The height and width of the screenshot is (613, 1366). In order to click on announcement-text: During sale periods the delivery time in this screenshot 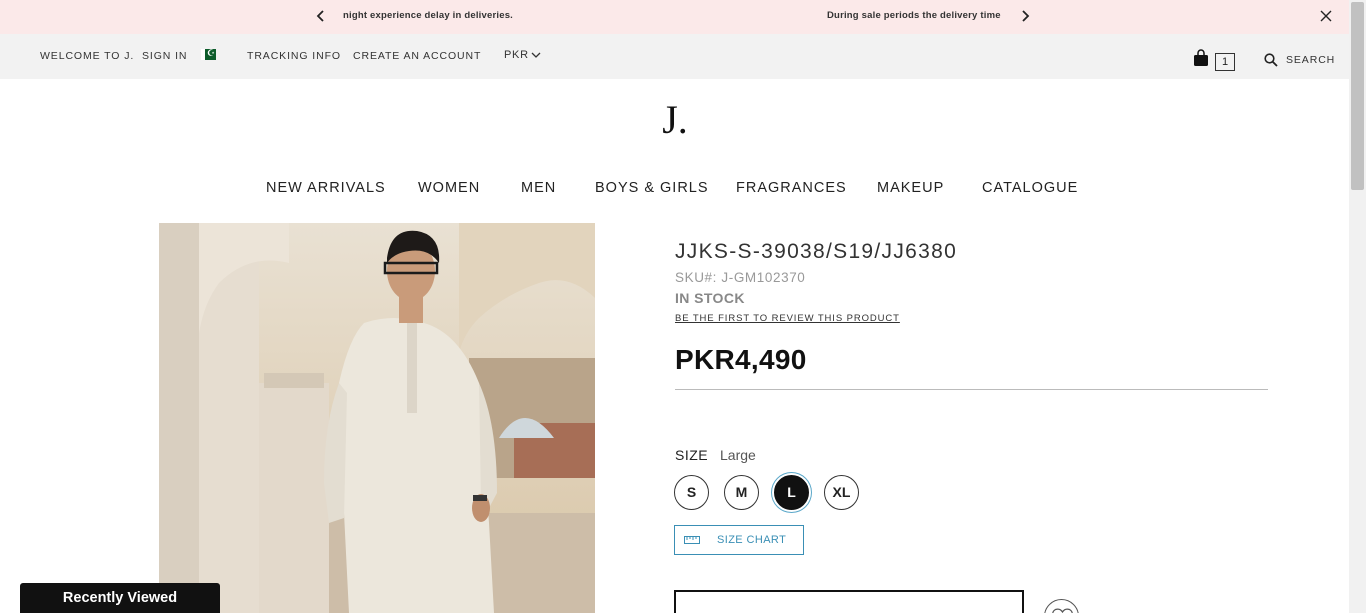, I will do `click(914, 15)`.